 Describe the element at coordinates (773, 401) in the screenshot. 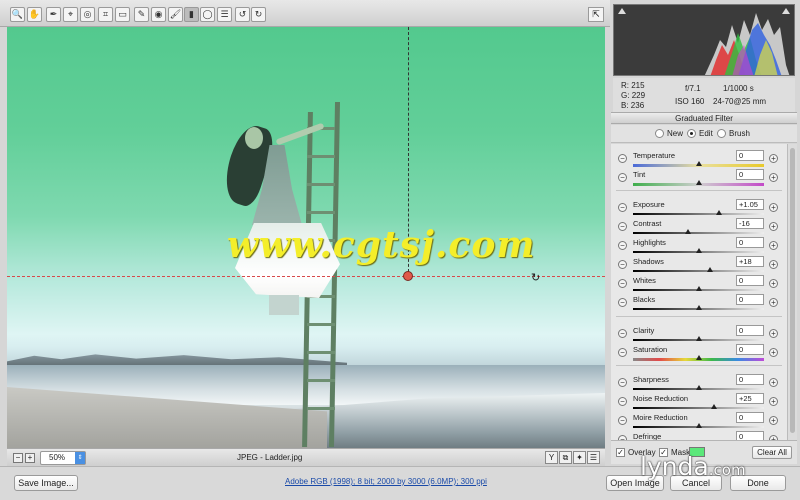

I see `increase-noise-reduction-icon: +` at that location.